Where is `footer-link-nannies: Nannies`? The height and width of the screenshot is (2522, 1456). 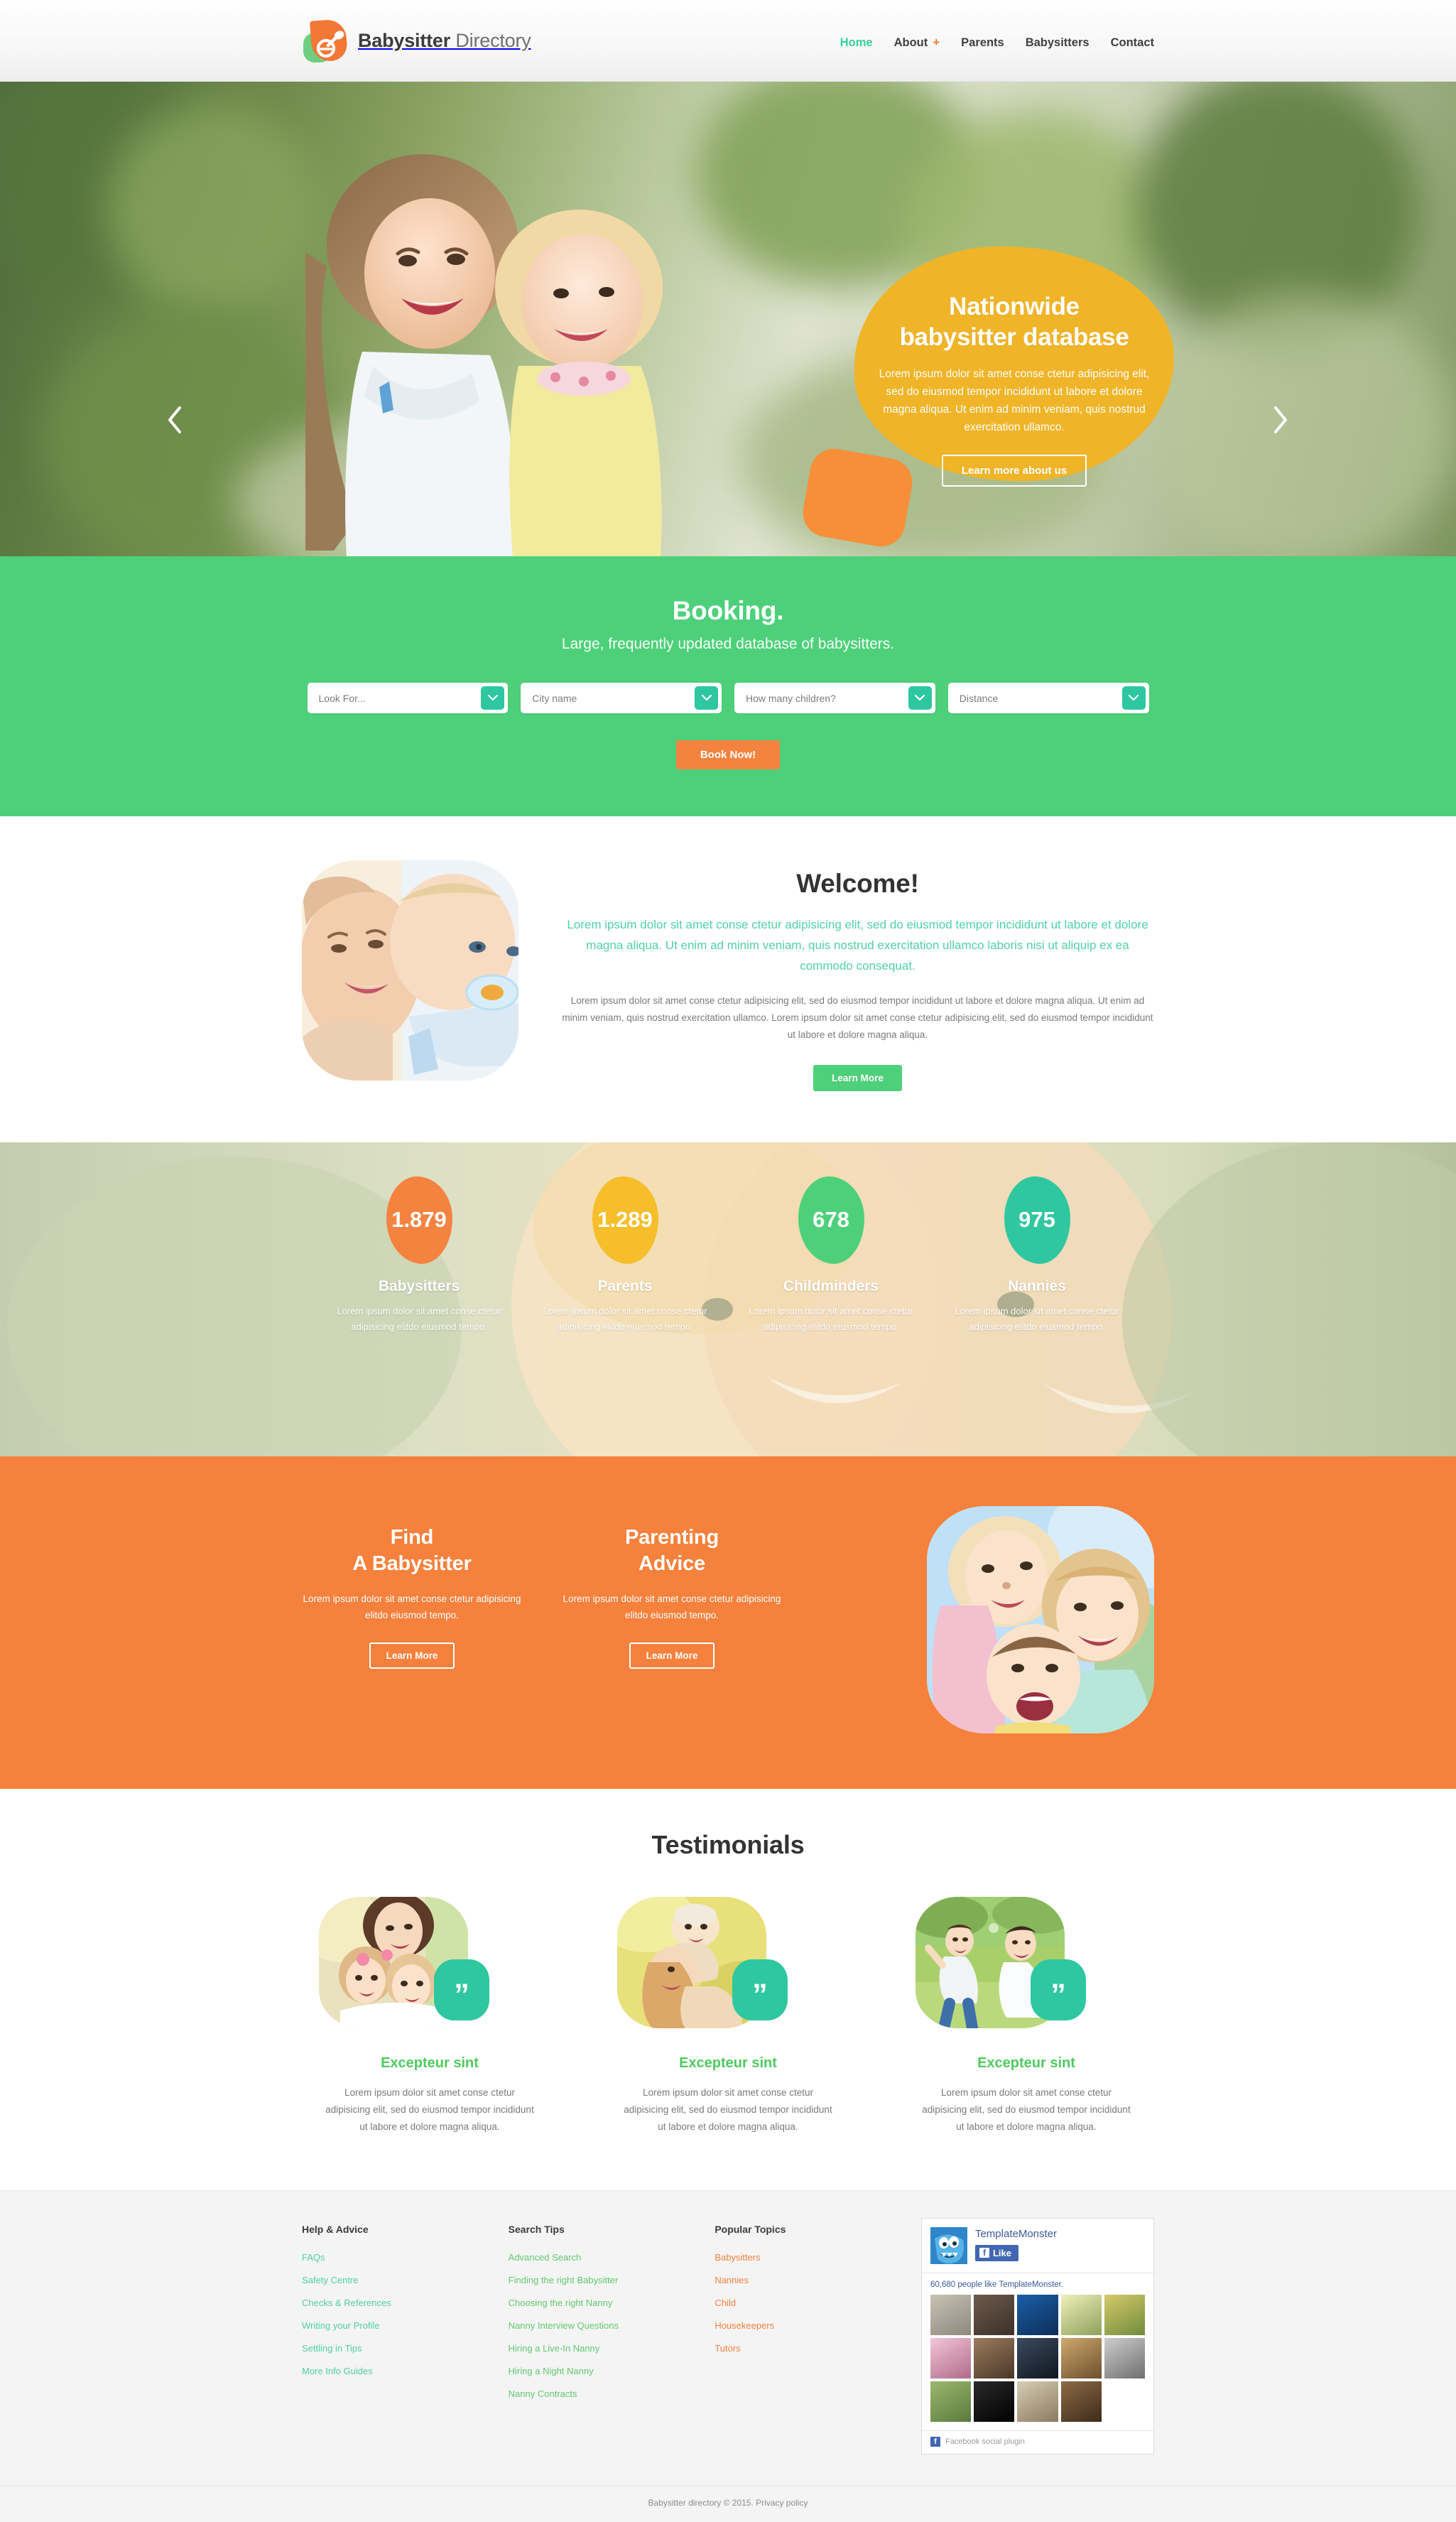 footer-link-nannies: Nannies is located at coordinates (817, 2280).